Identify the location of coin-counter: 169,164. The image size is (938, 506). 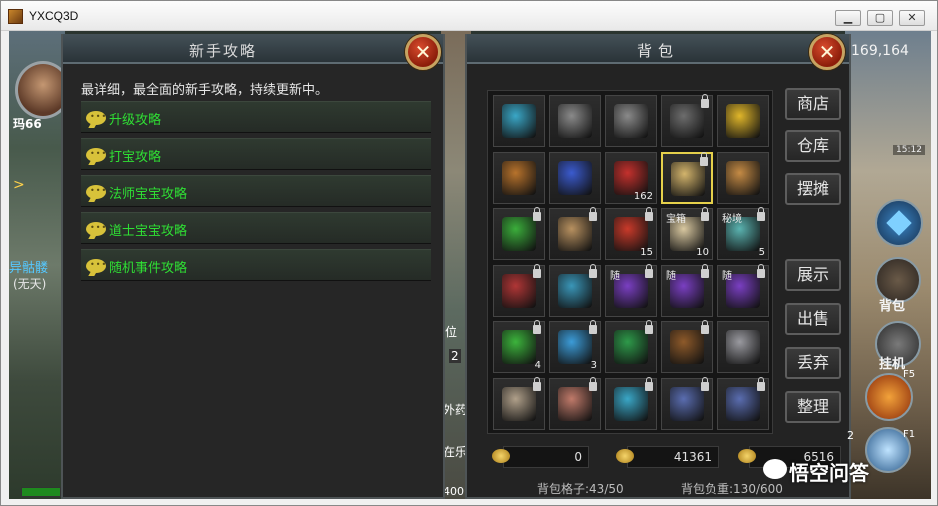
(880, 51).